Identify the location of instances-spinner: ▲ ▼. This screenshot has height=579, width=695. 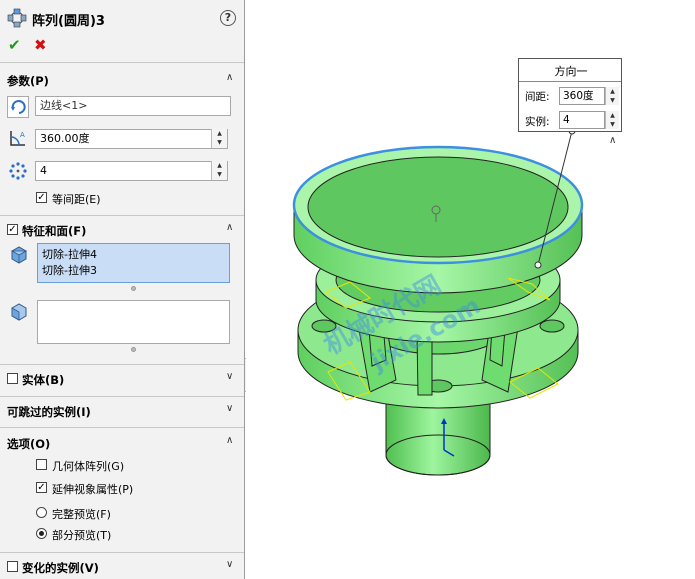
(219, 170).